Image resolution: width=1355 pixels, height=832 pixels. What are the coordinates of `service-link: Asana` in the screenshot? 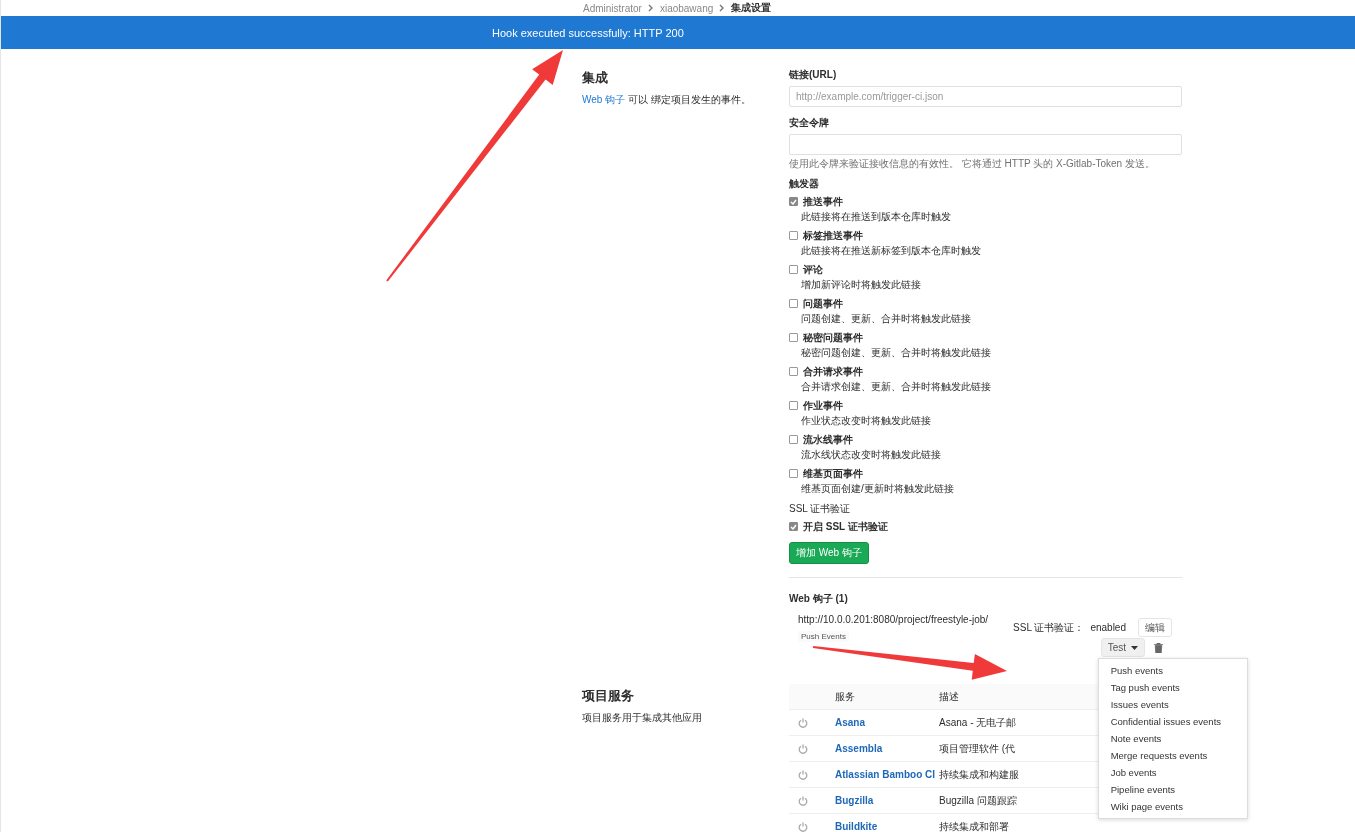 It's located at (850, 722).